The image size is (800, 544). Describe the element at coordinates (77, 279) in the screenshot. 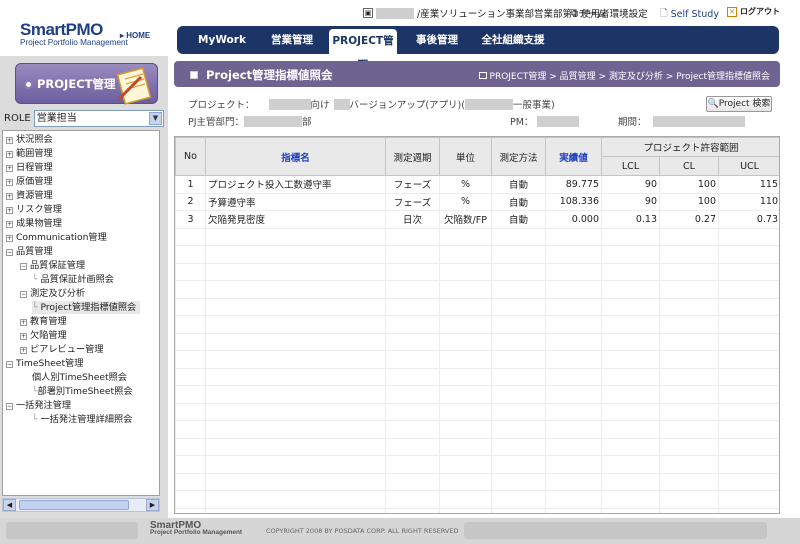

I see `tree-label: 品質保証計画照会` at that location.